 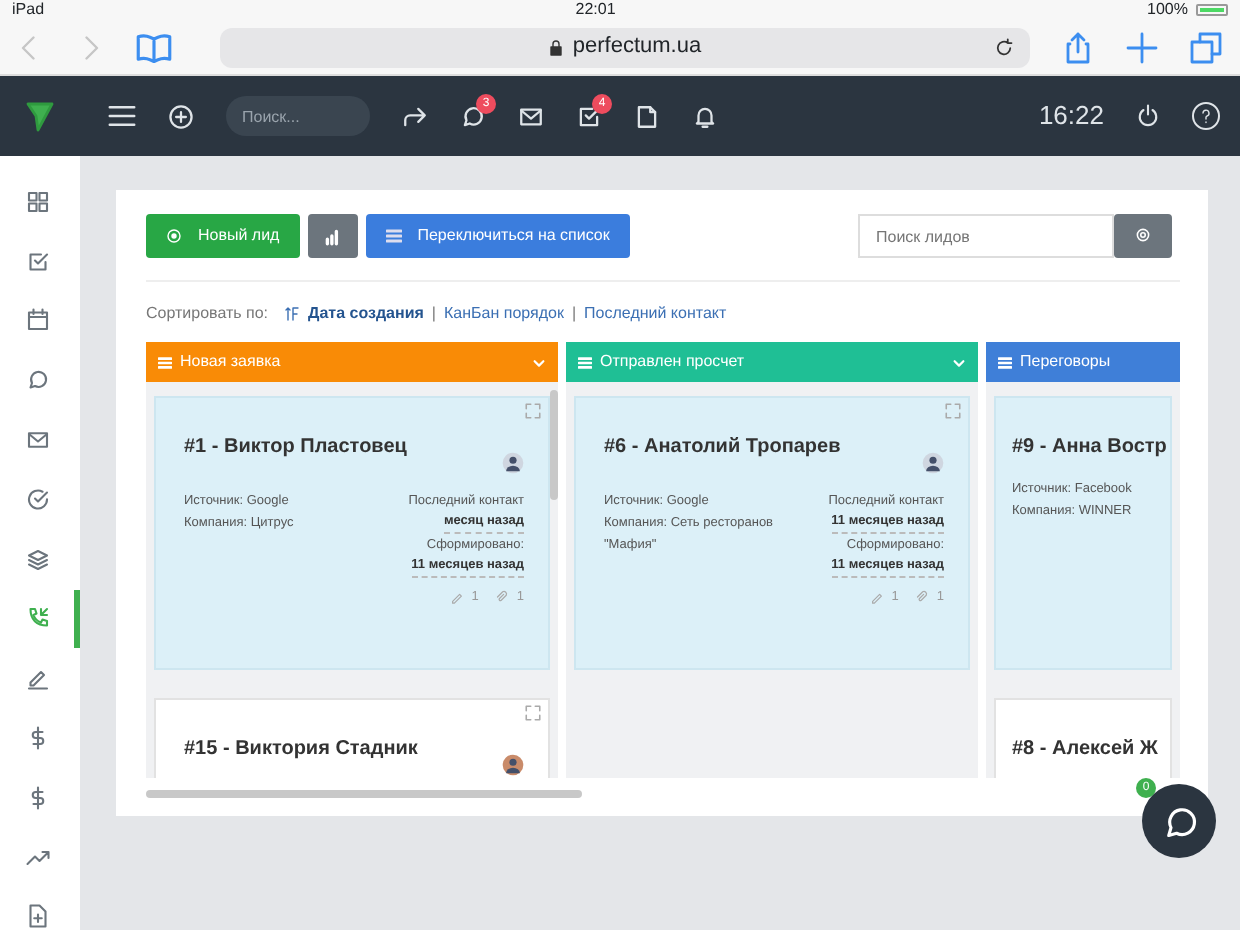 I want to click on sort-link: Последний контакт, so click(x=655, y=314).